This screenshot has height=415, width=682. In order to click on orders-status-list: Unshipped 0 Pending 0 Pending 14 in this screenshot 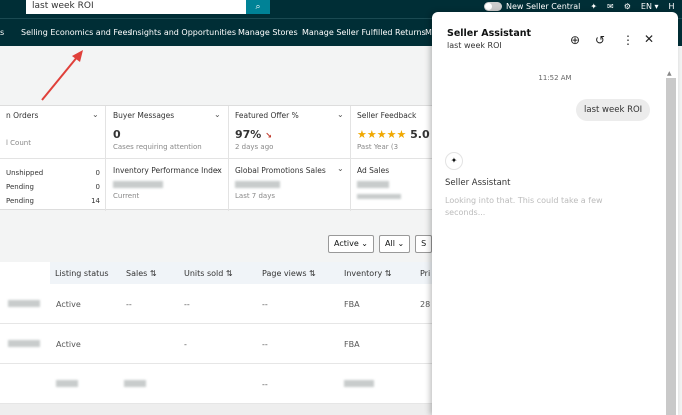, I will do `click(53, 187)`.